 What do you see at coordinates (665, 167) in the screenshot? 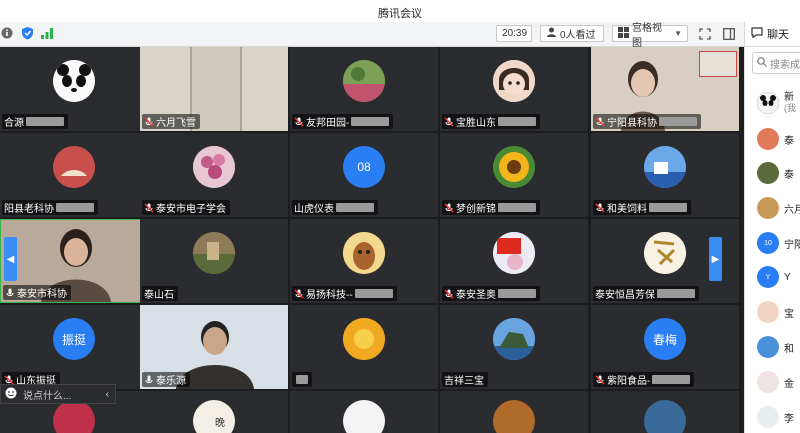
I see `seaside-avatar` at bounding box center [665, 167].